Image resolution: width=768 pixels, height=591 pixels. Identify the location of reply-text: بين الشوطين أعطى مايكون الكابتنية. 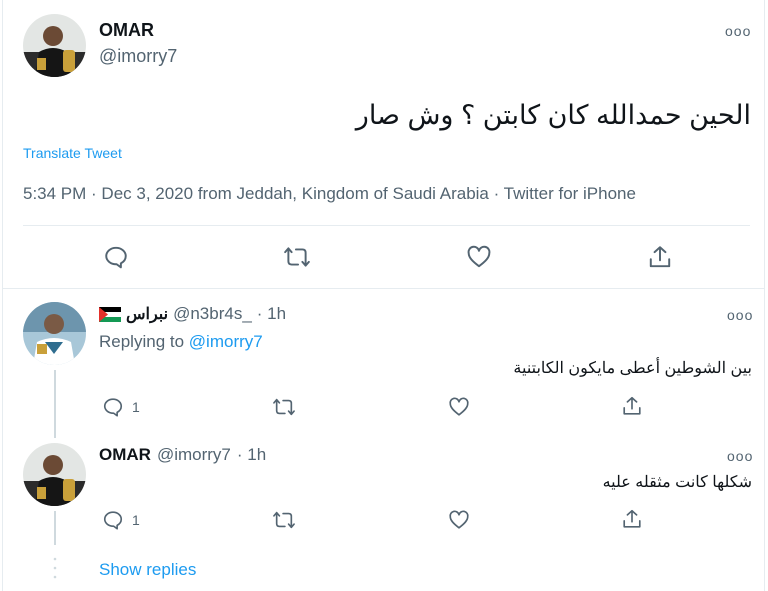
(632, 368).